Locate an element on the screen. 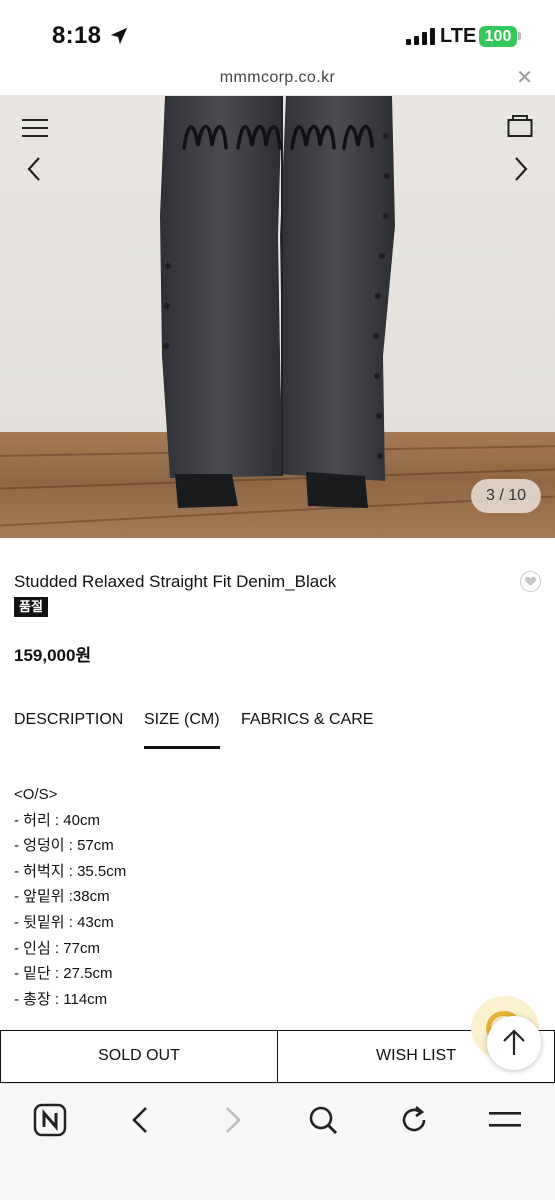 The width and height of the screenshot is (555, 1200). tab-fabrics-care: FABRICS & CARE is located at coordinates (307, 720).